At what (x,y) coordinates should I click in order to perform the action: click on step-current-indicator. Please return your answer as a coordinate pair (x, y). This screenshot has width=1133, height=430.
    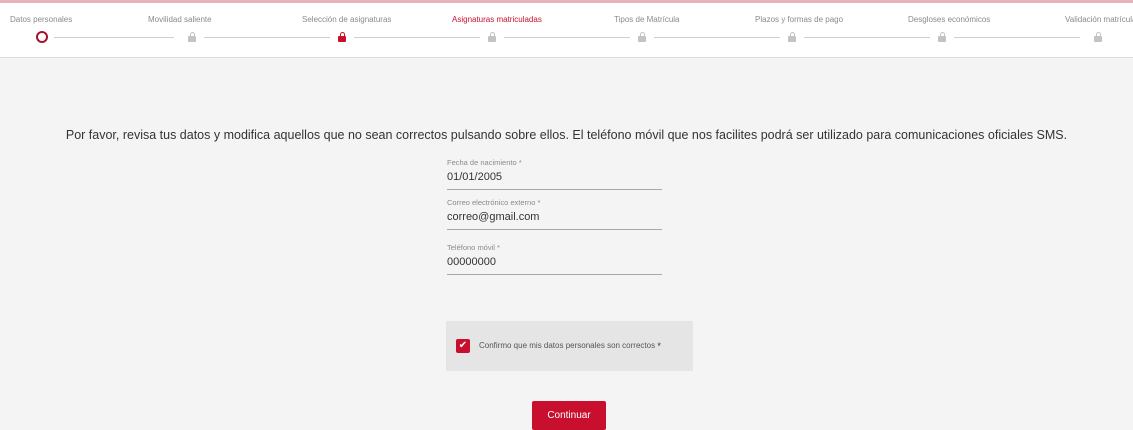
    Looking at the image, I should click on (42, 37).